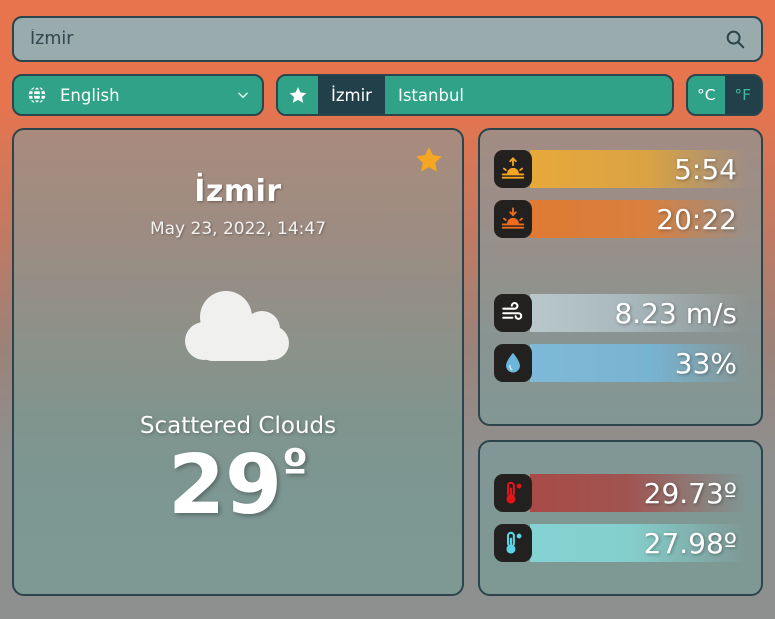 The image size is (775, 619). I want to click on humidity-bar: 33%, so click(638, 363).